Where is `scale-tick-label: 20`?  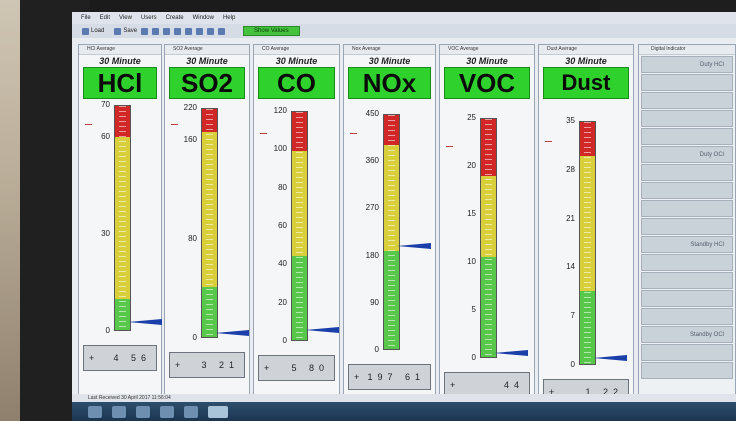
scale-tick-label: 20 is located at coordinates (471, 165).